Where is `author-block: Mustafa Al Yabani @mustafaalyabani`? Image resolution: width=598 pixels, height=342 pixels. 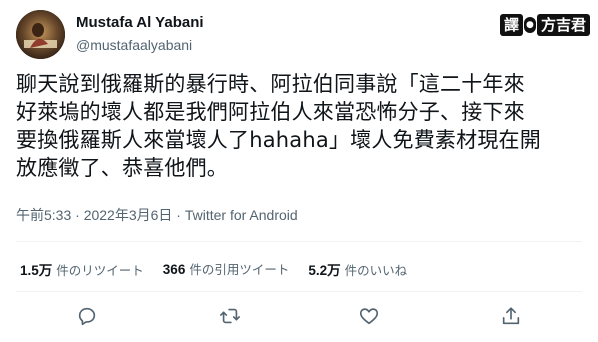
author-block: Mustafa Al Yabani @mustafaalyabani is located at coordinates (140, 34).